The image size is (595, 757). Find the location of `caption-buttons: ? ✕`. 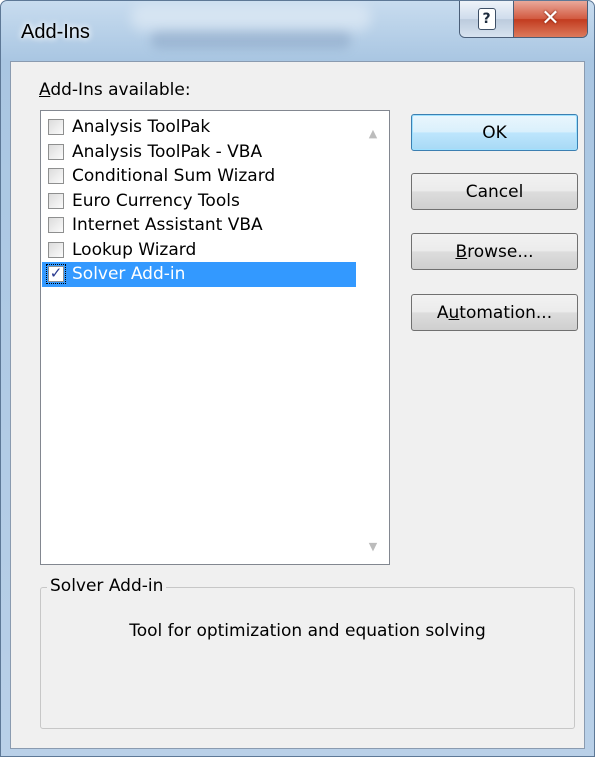

caption-buttons: ? ✕ is located at coordinates (523, 19).